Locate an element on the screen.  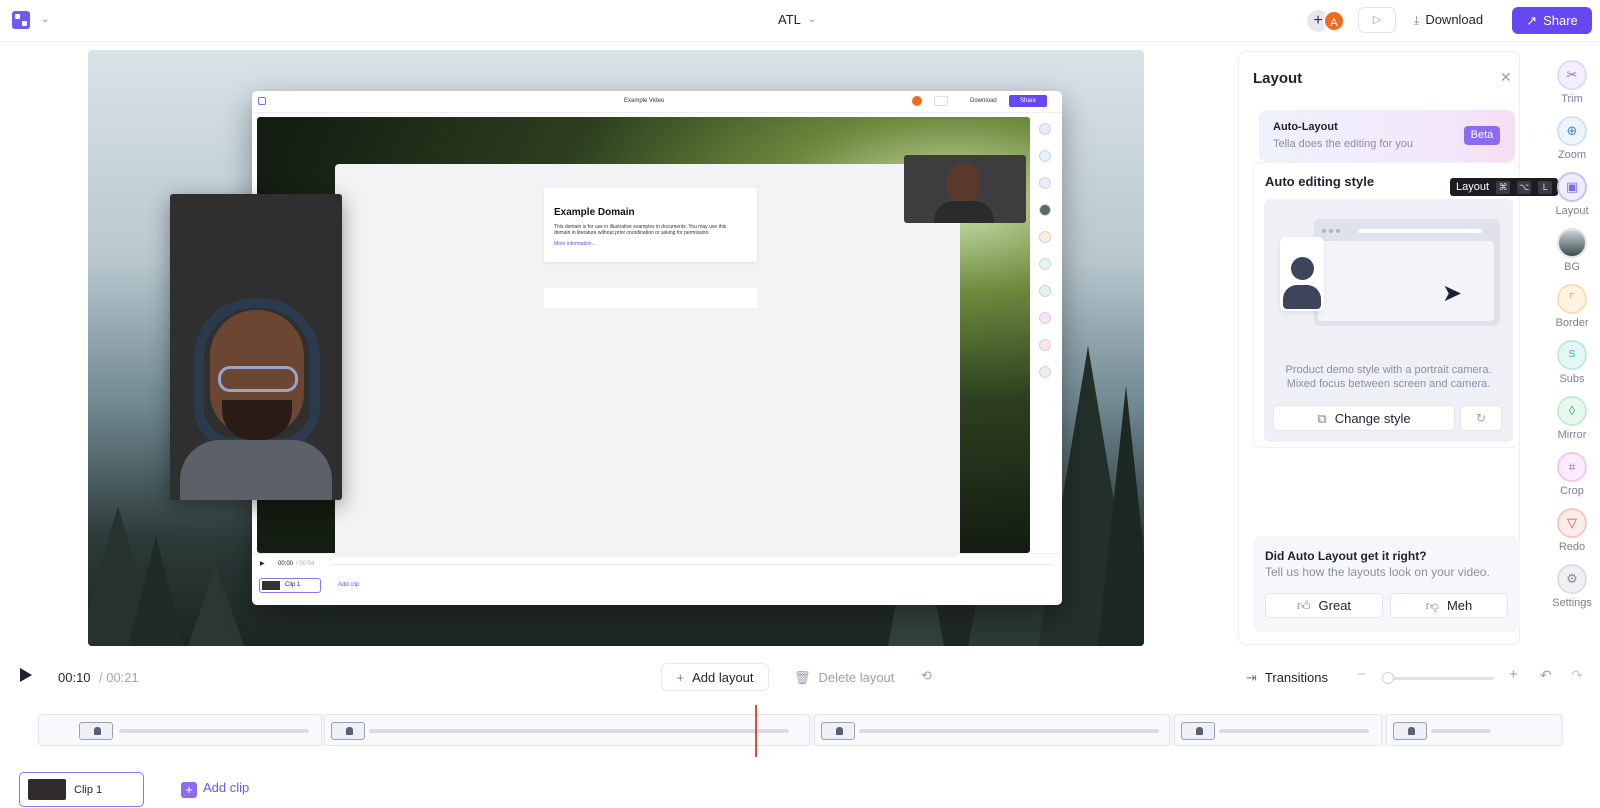
meh-button: 👎︎ Meh is located at coordinates (1449, 605).